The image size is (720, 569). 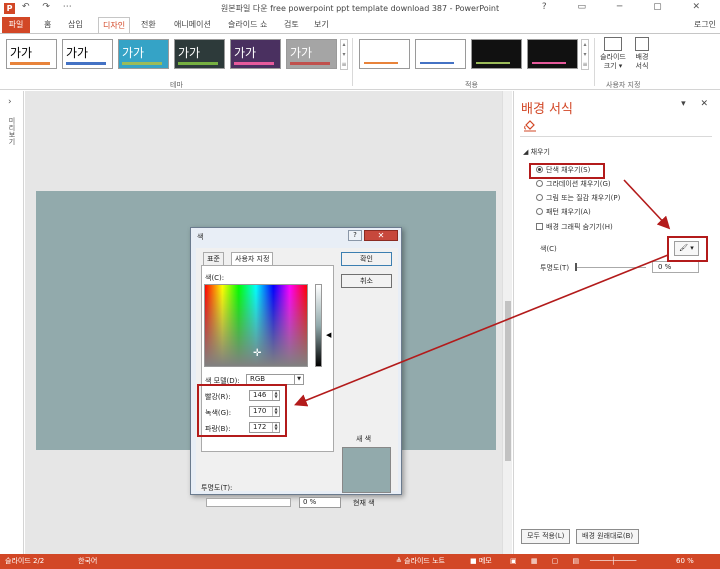 I want to click on view-buttons: ▣ ▦ ▢ ▤, so click(x=547, y=561).